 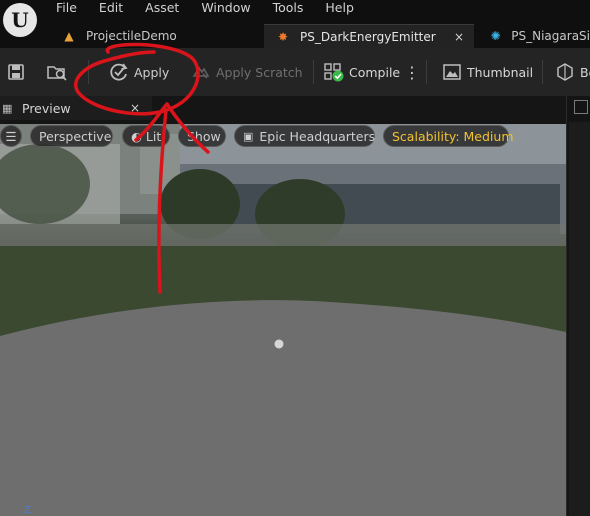 I want to click on save-button, so click(x=18, y=72).